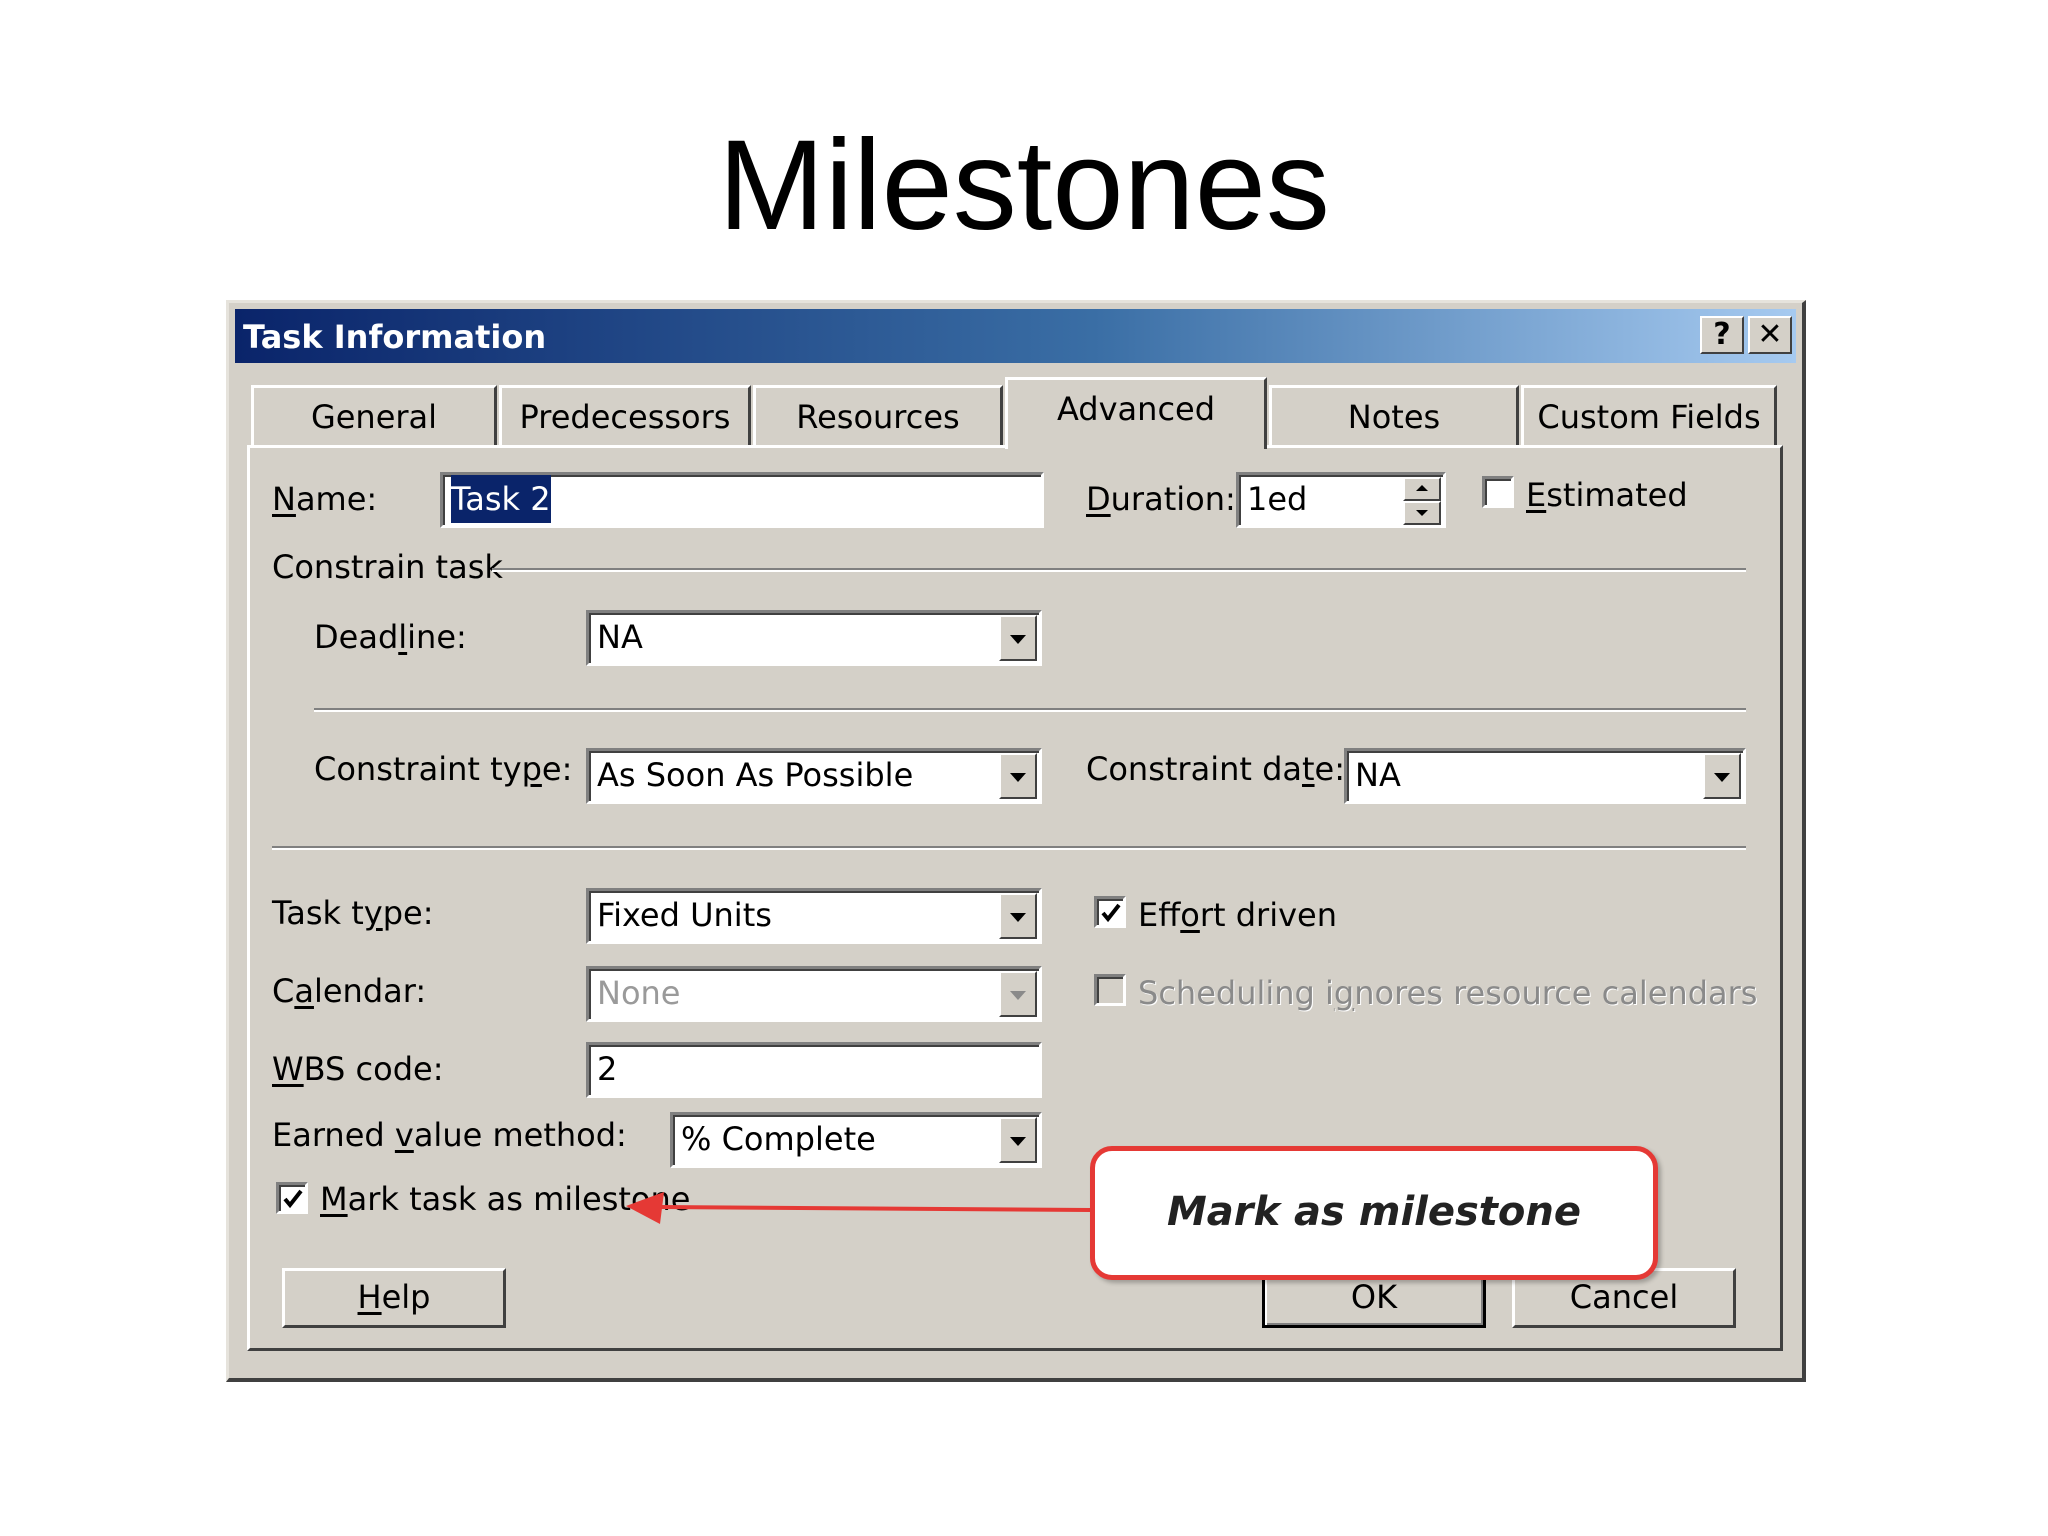 The height and width of the screenshot is (1536, 2048). I want to click on duration-spin-up, so click(1422, 489).